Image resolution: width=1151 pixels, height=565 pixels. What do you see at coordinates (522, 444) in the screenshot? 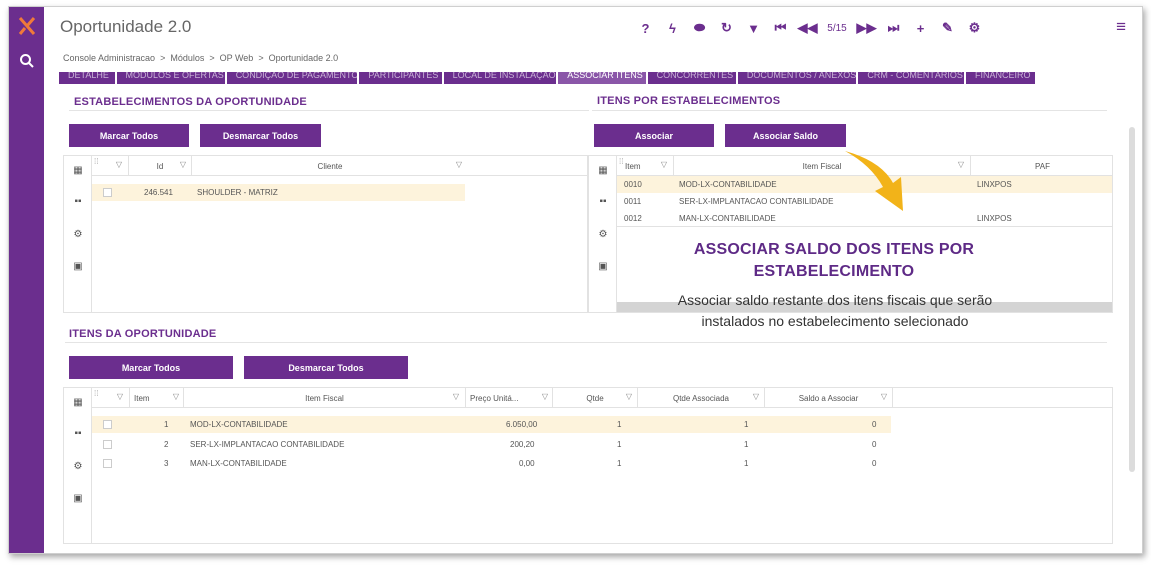
I see `cell-unit-price: 200,20` at bounding box center [522, 444].